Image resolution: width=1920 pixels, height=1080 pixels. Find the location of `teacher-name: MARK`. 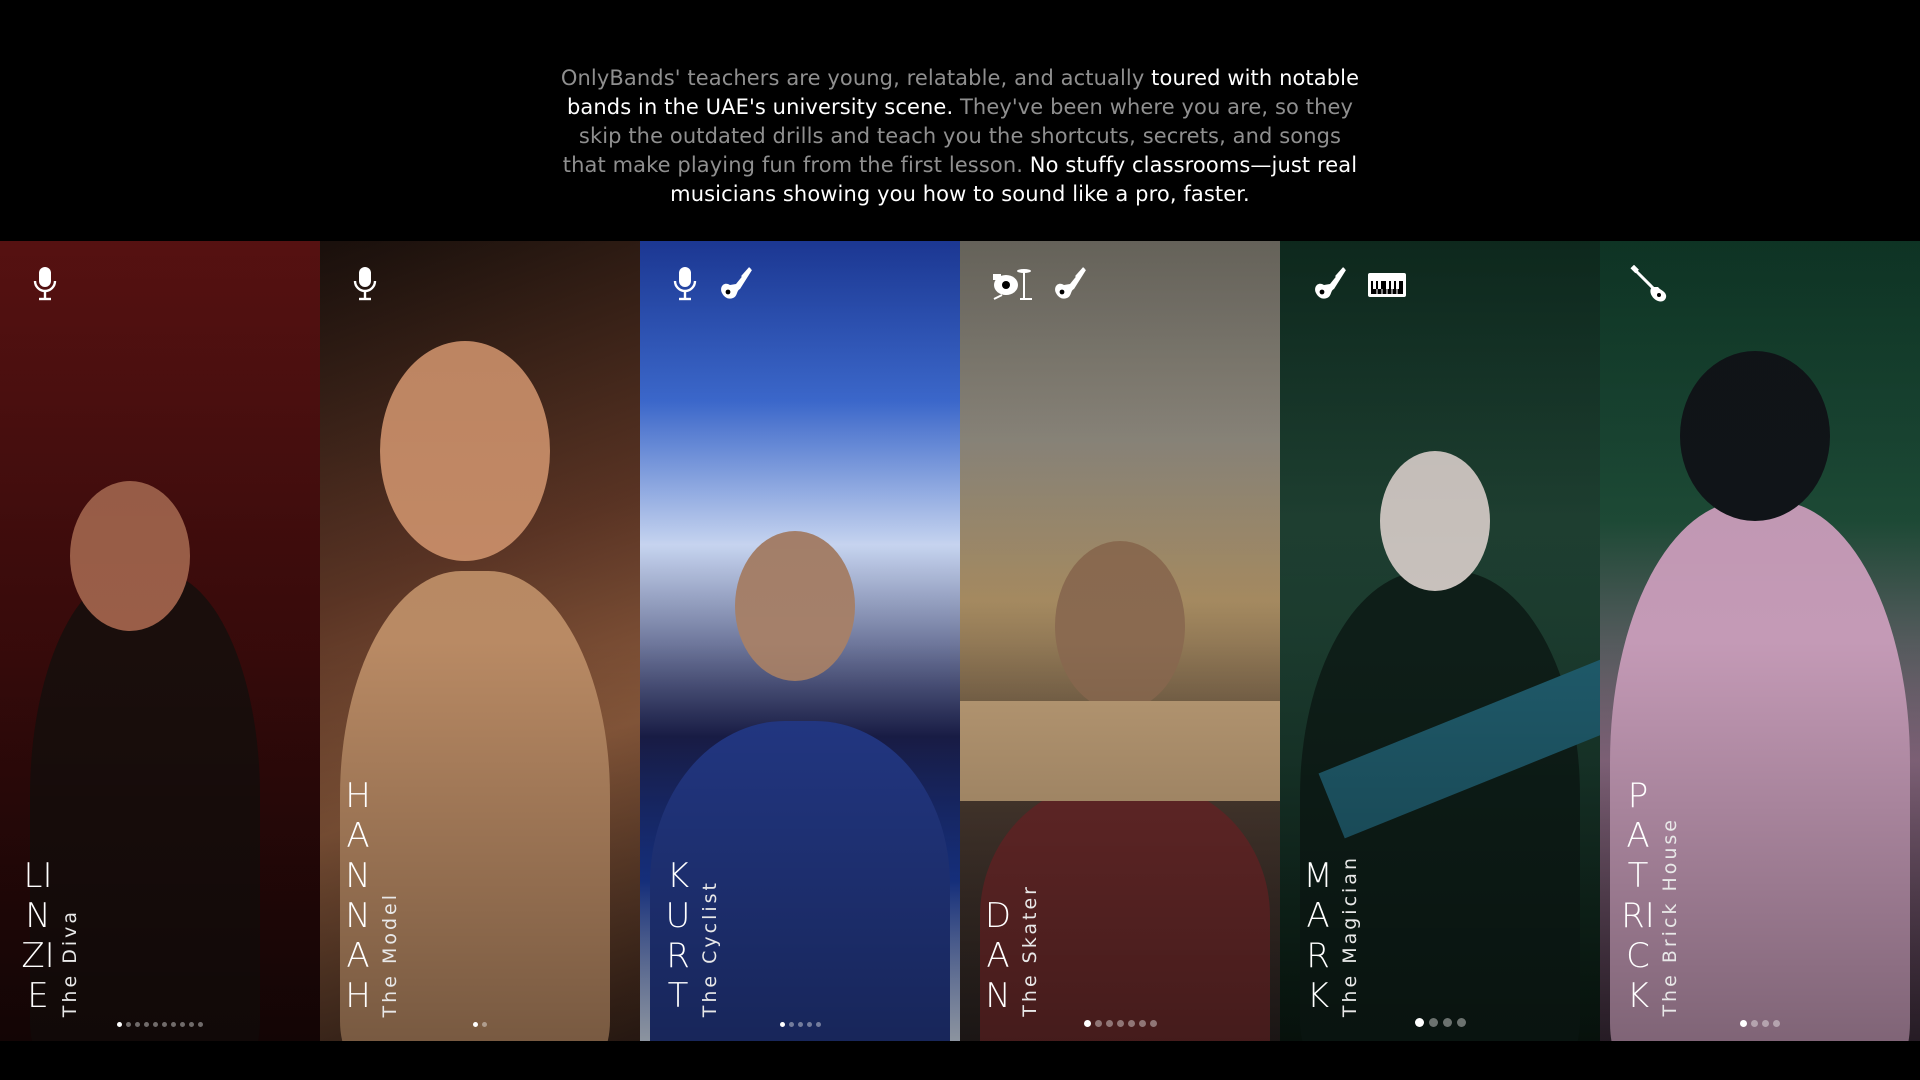

teacher-name: MARK is located at coordinates (1318, 936).